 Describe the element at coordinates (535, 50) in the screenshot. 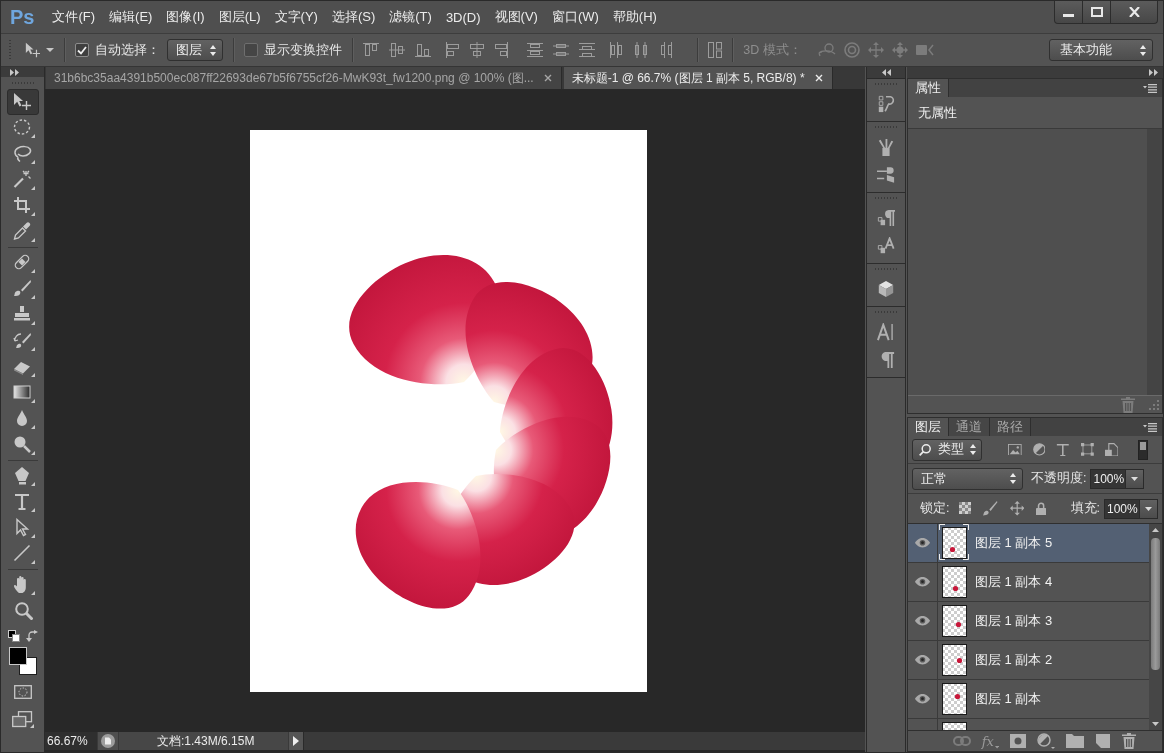

I see `distribute-top-icon` at that location.